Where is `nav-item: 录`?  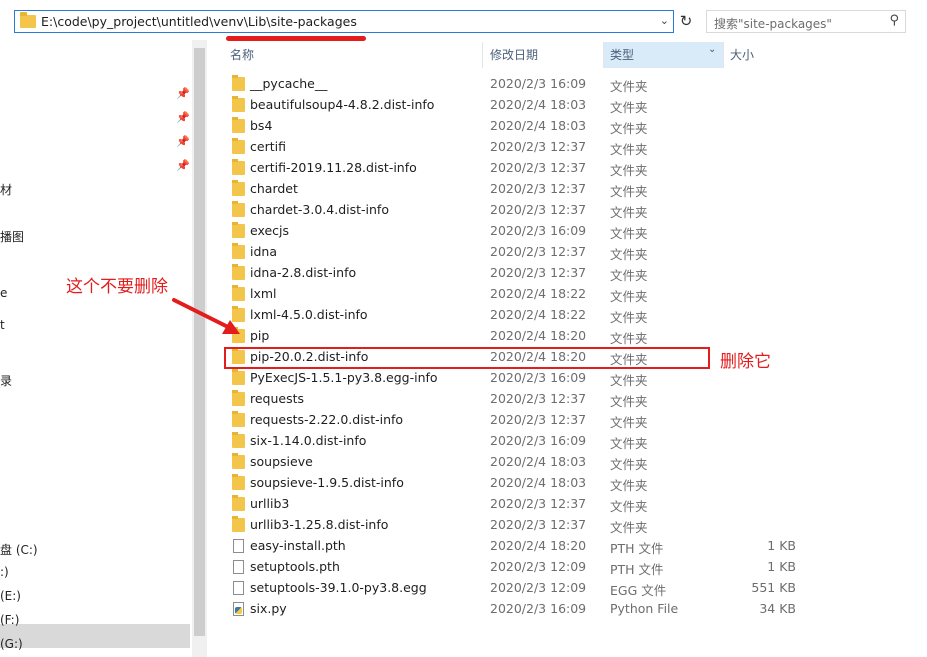 nav-item: 录 is located at coordinates (6, 380).